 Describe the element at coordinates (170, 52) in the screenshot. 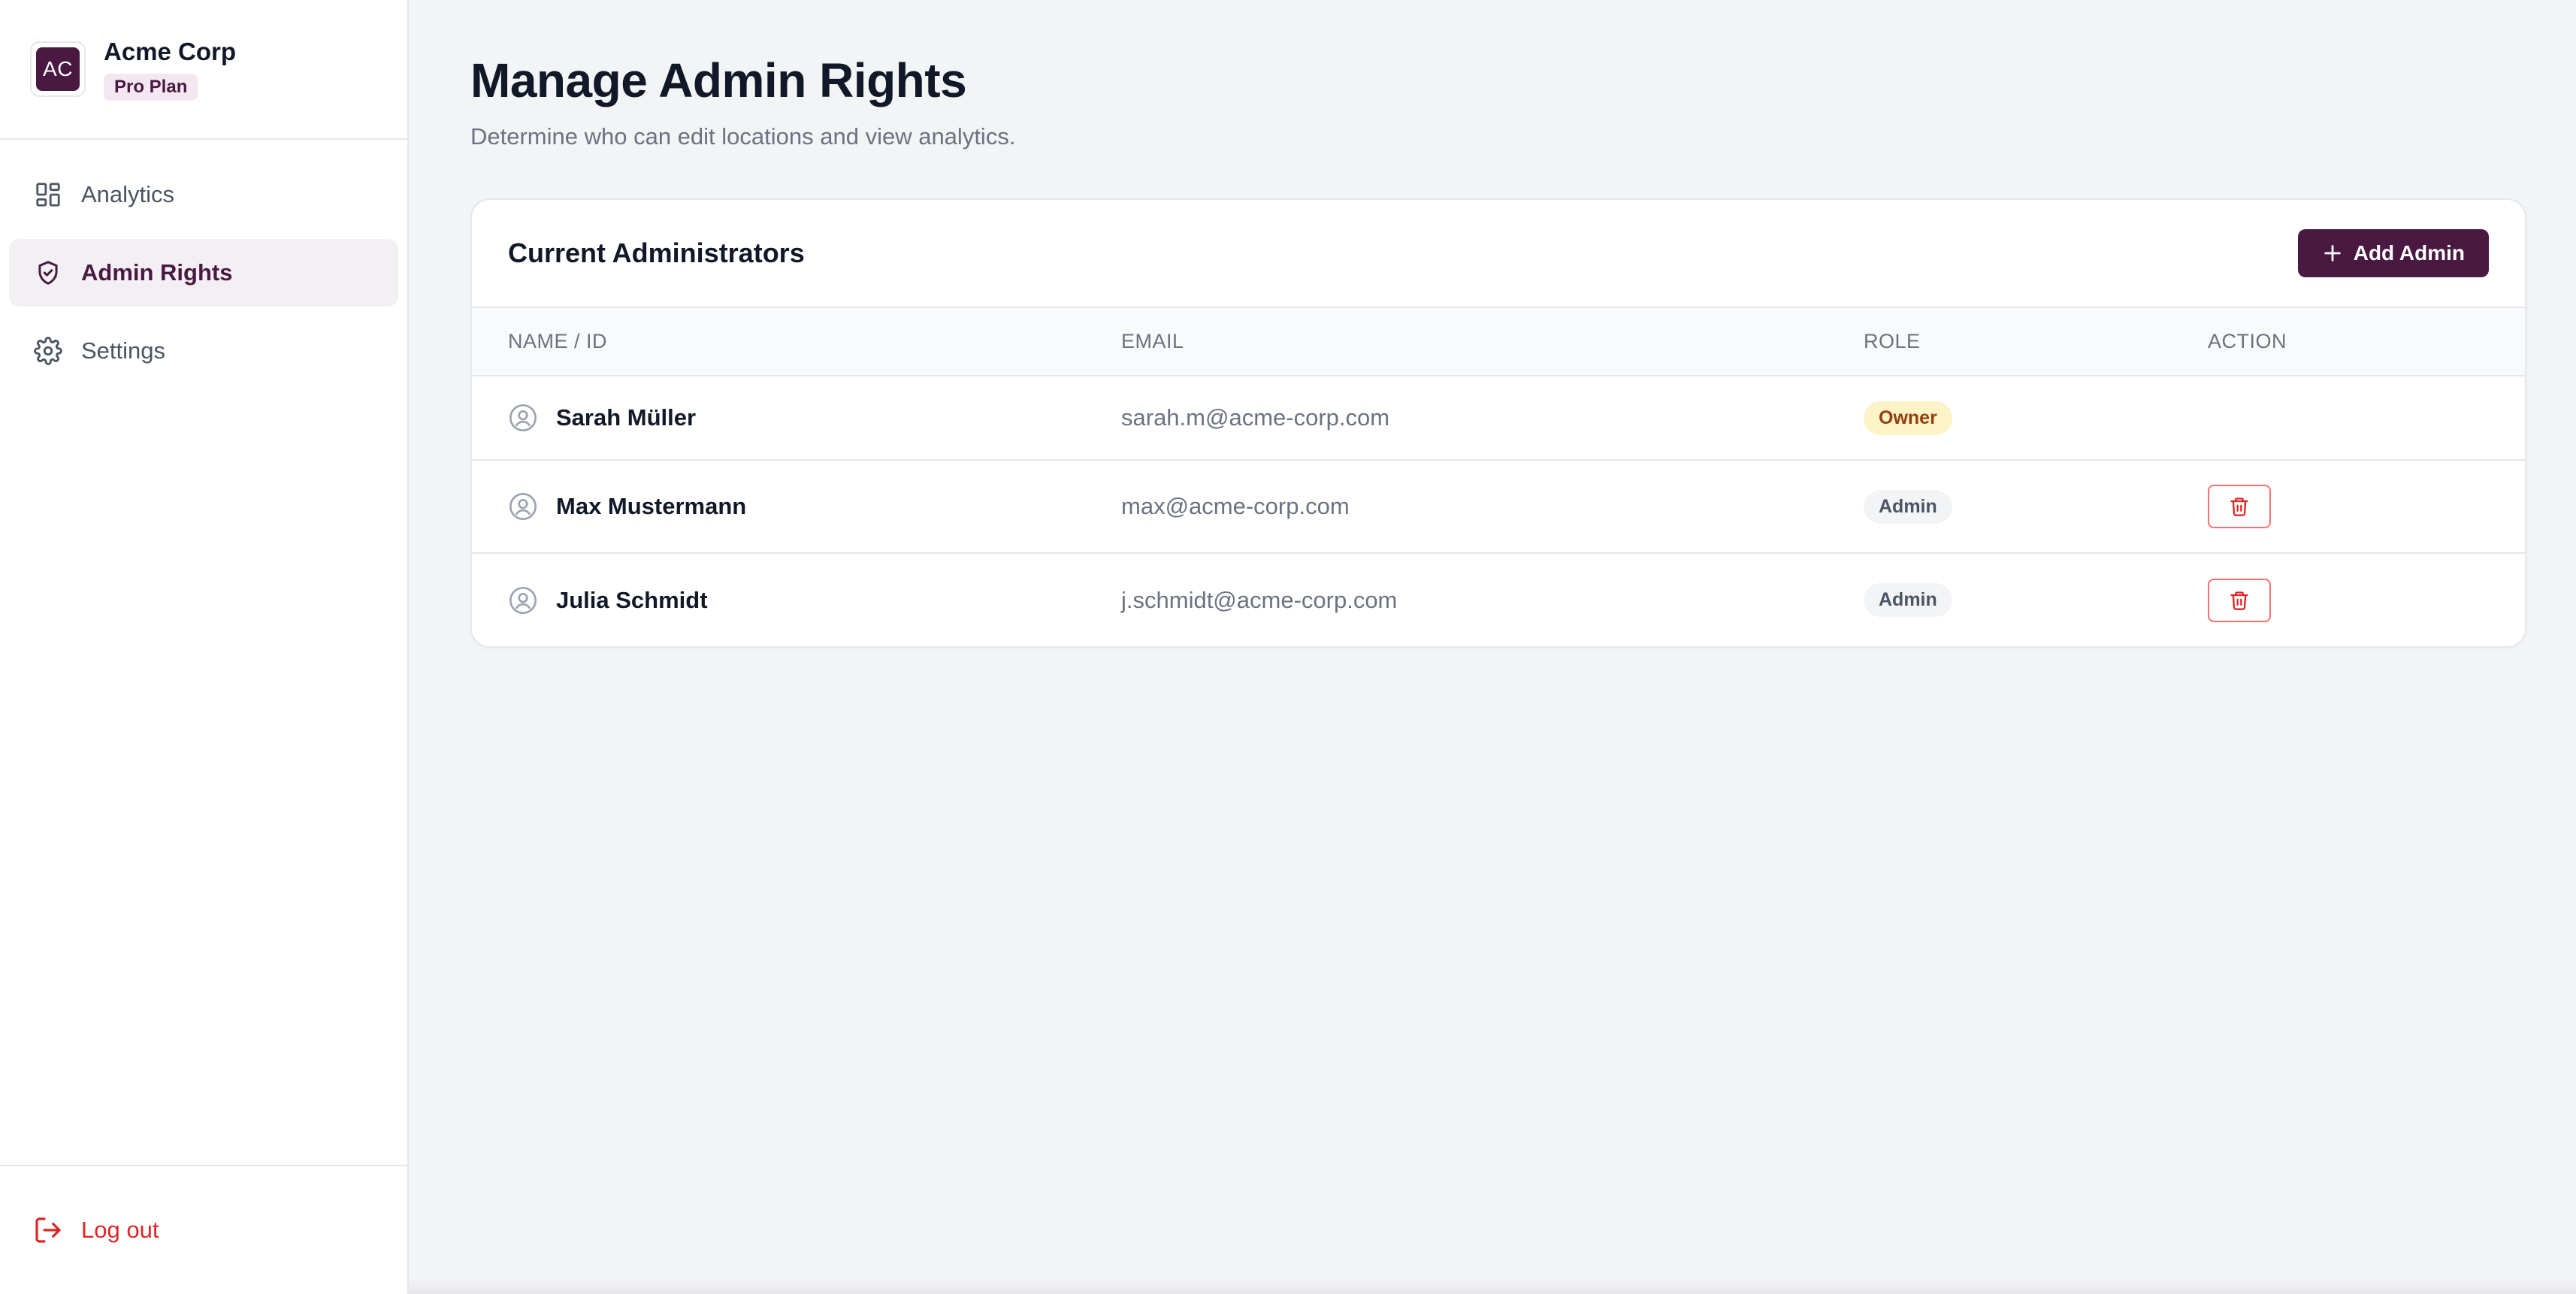

I see `brand-name: Acme Corp` at that location.